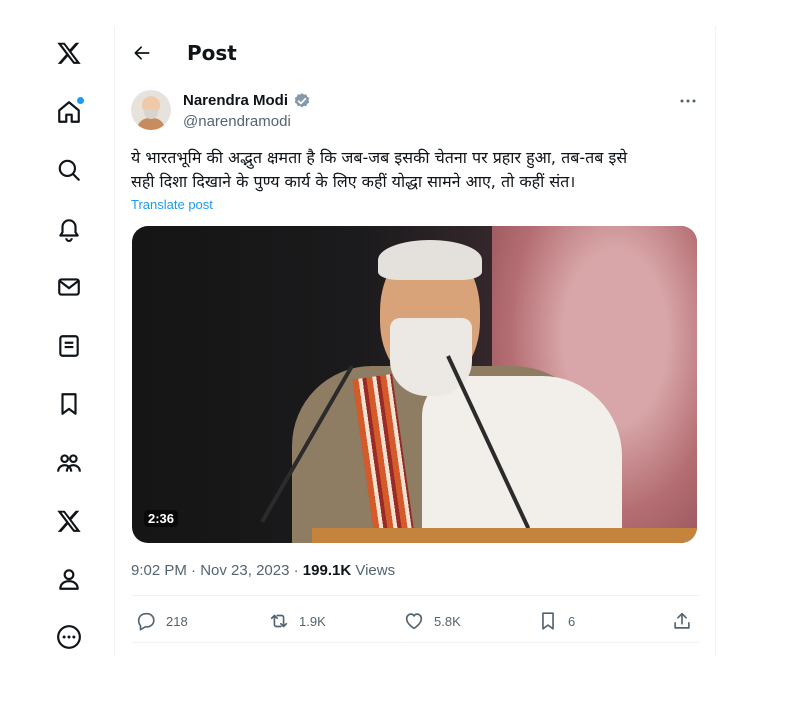 This screenshot has height=704, width=788. What do you see at coordinates (312, 621) in the screenshot?
I see `repost-count: 1.9K` at bounding box center [312, 621].